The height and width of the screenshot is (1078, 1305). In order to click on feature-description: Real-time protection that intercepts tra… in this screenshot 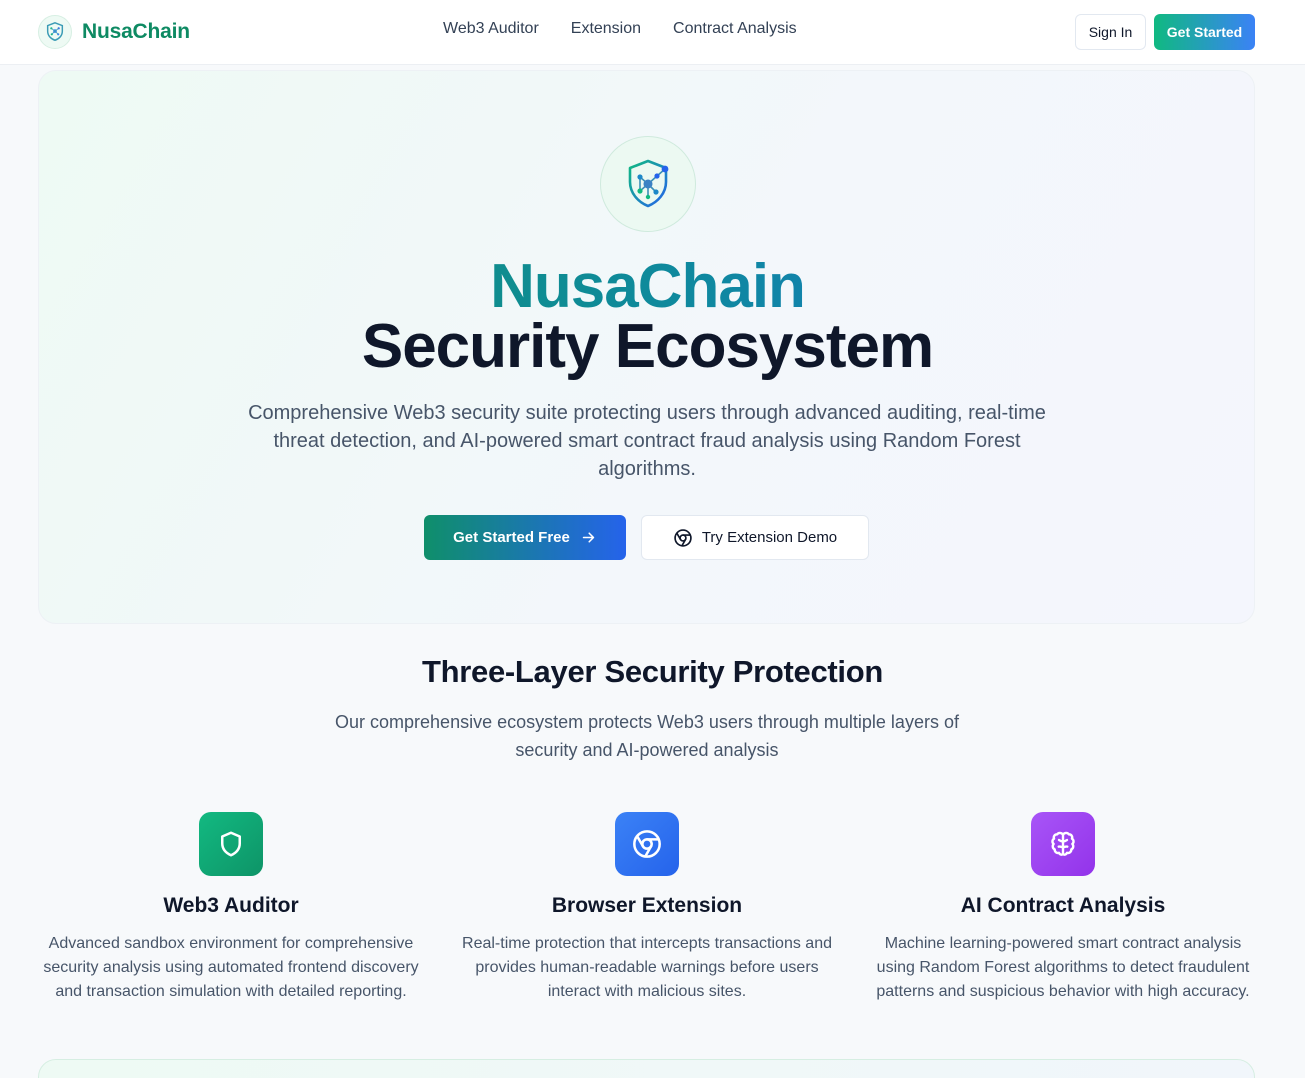, I will do `click(647, 967)`.